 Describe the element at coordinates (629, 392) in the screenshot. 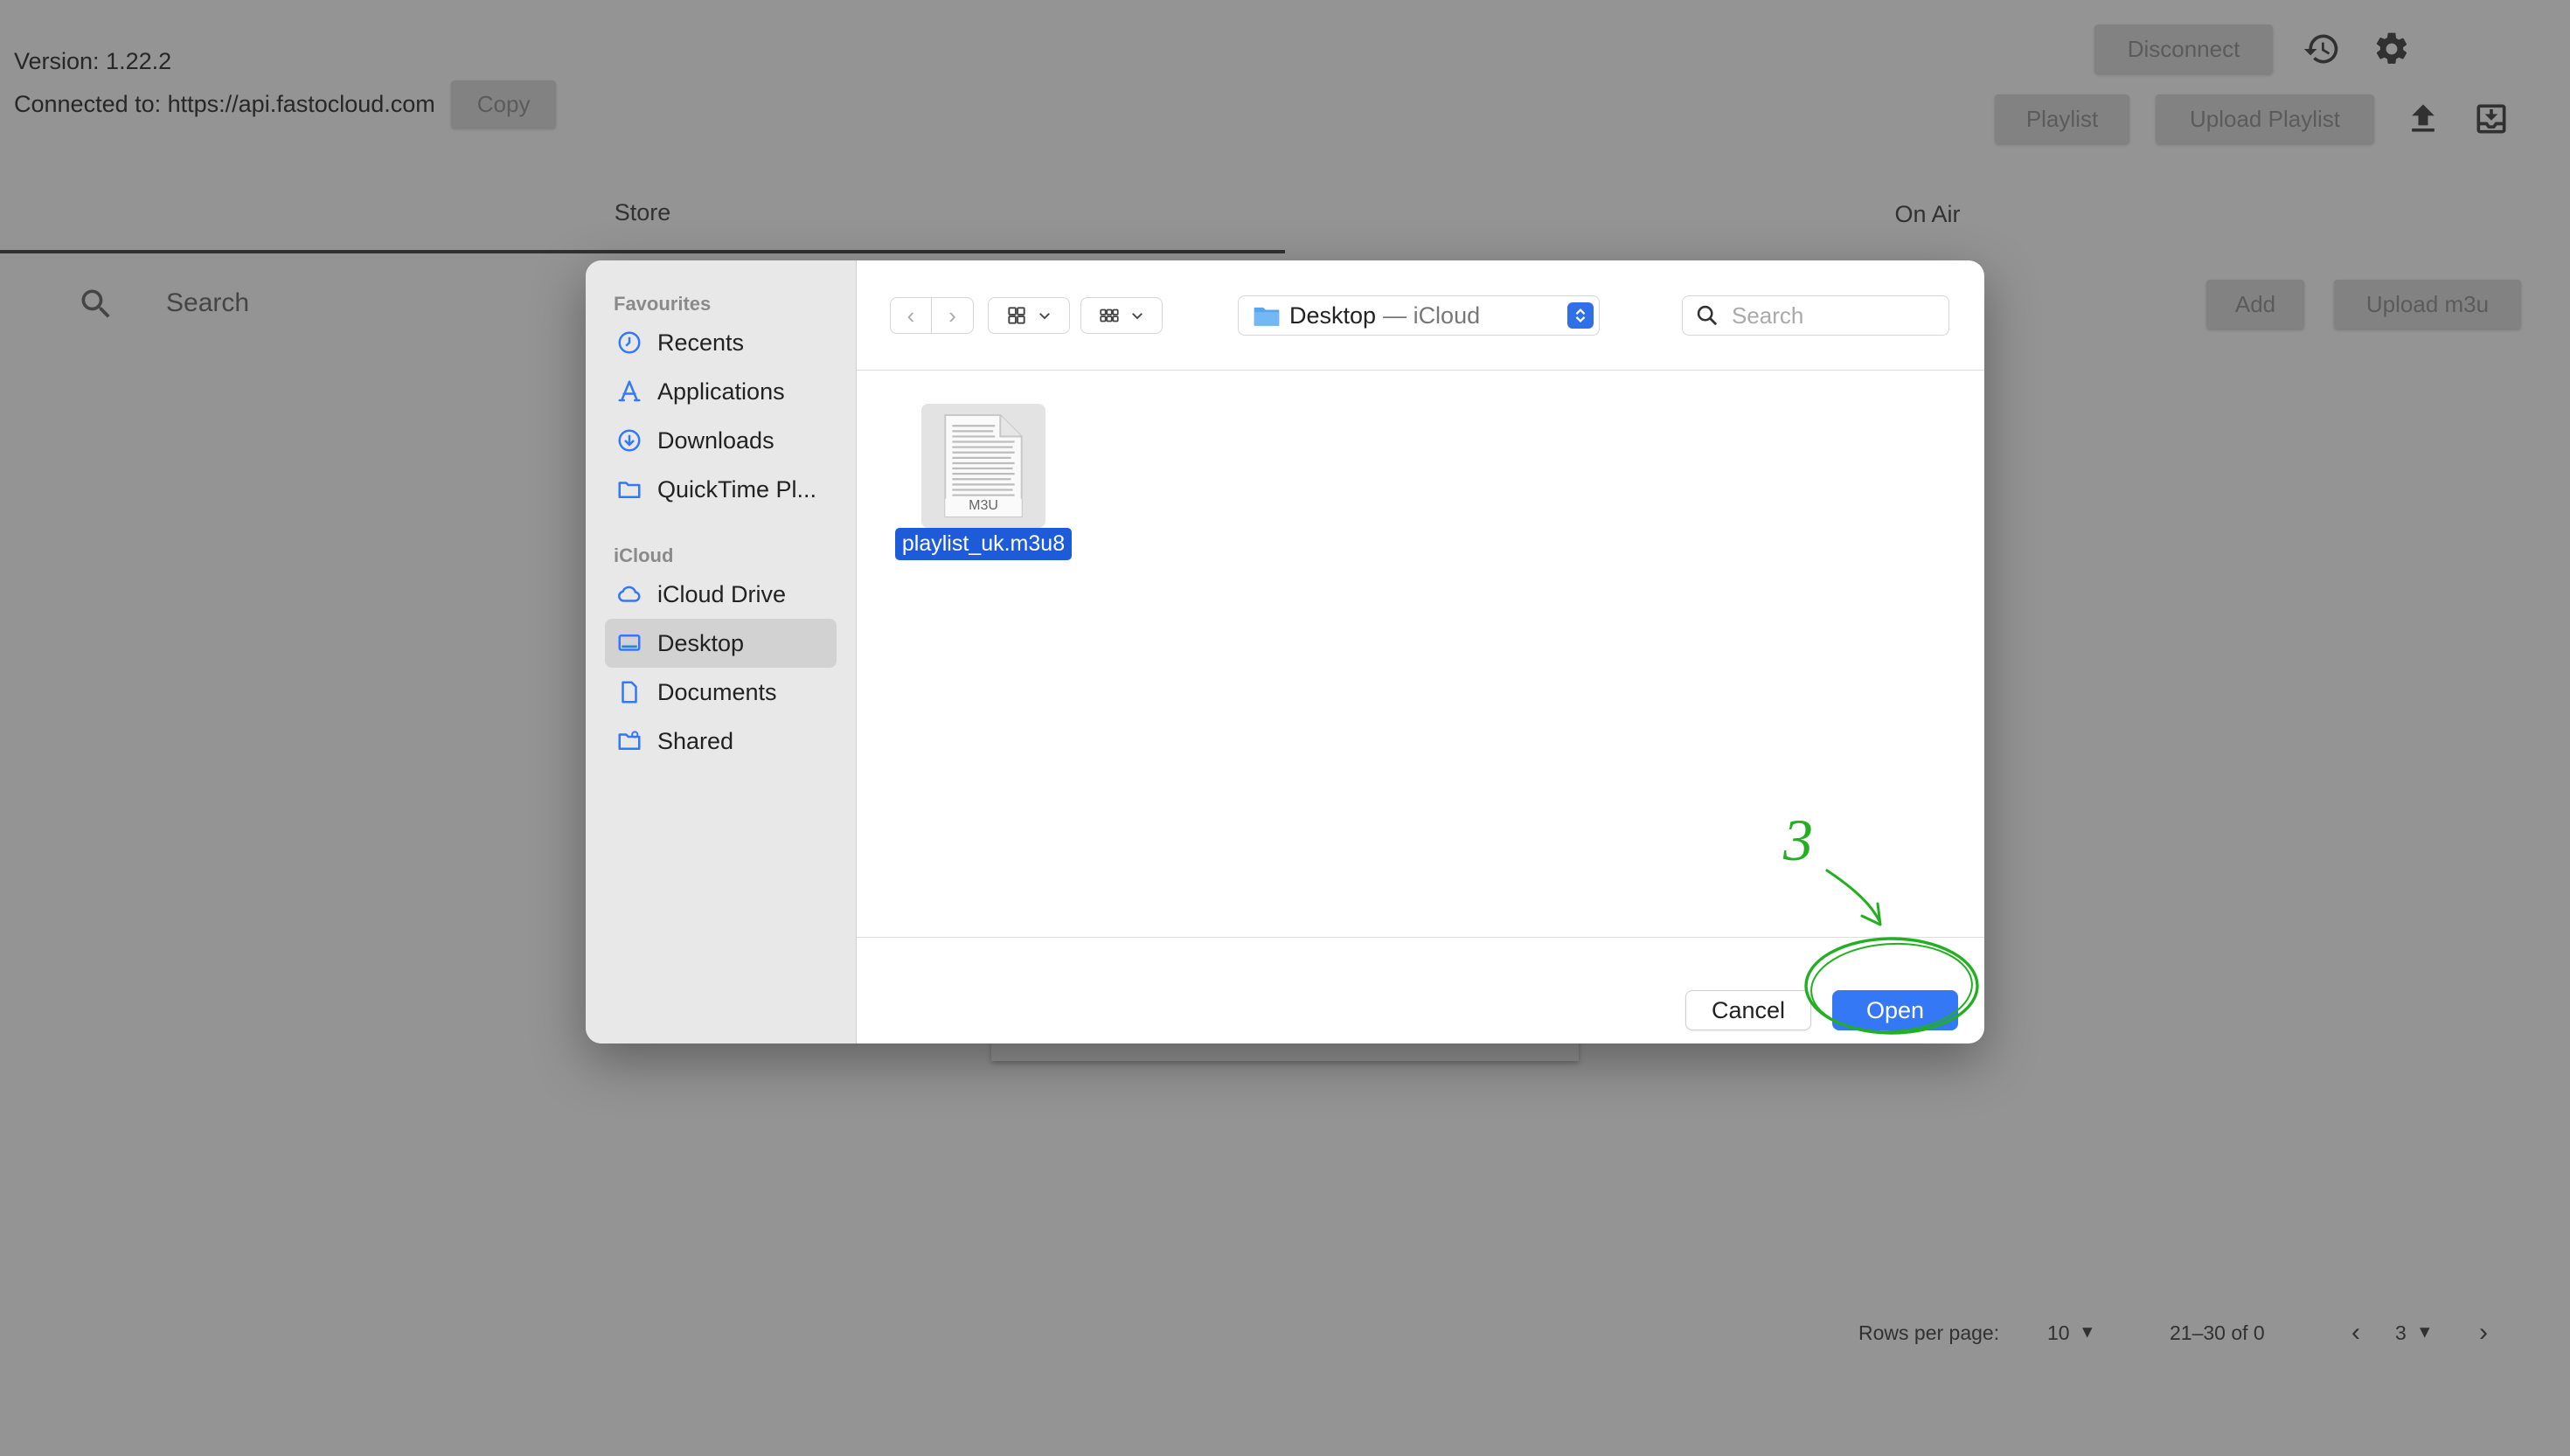

I see `applications-icon` at that location.